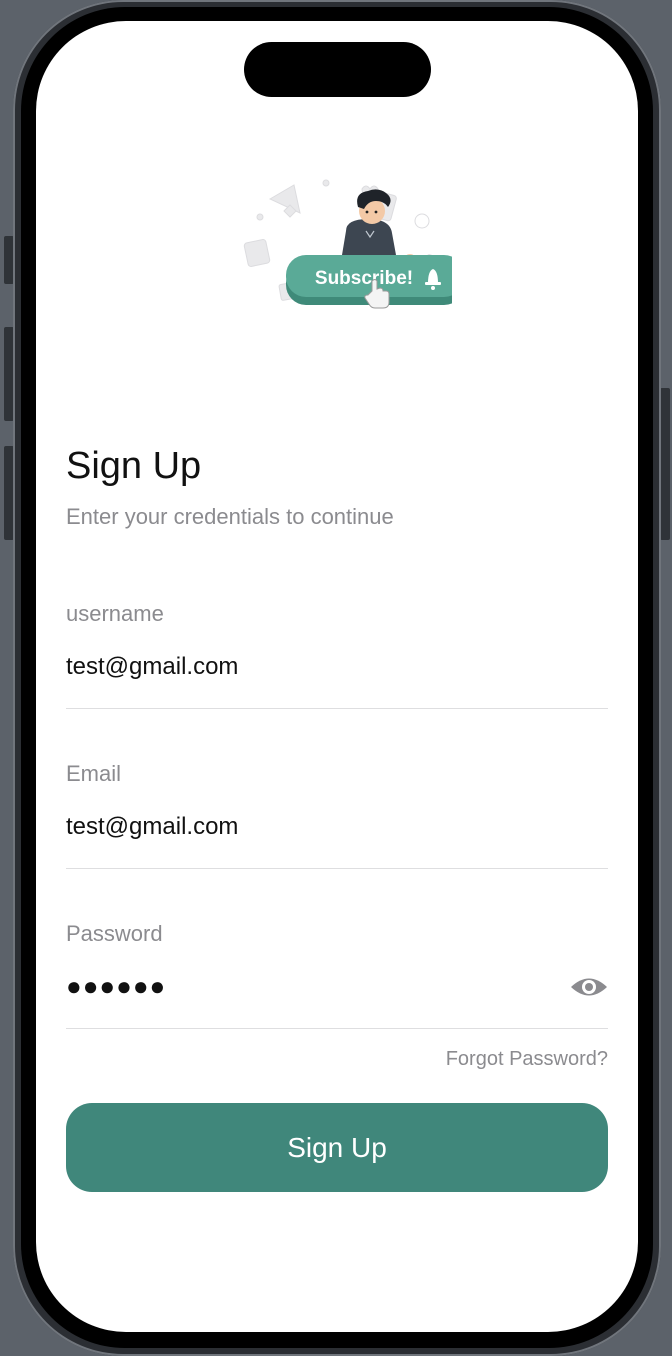  I want to click on password-field: ●●●●●●, so click(116, 986).